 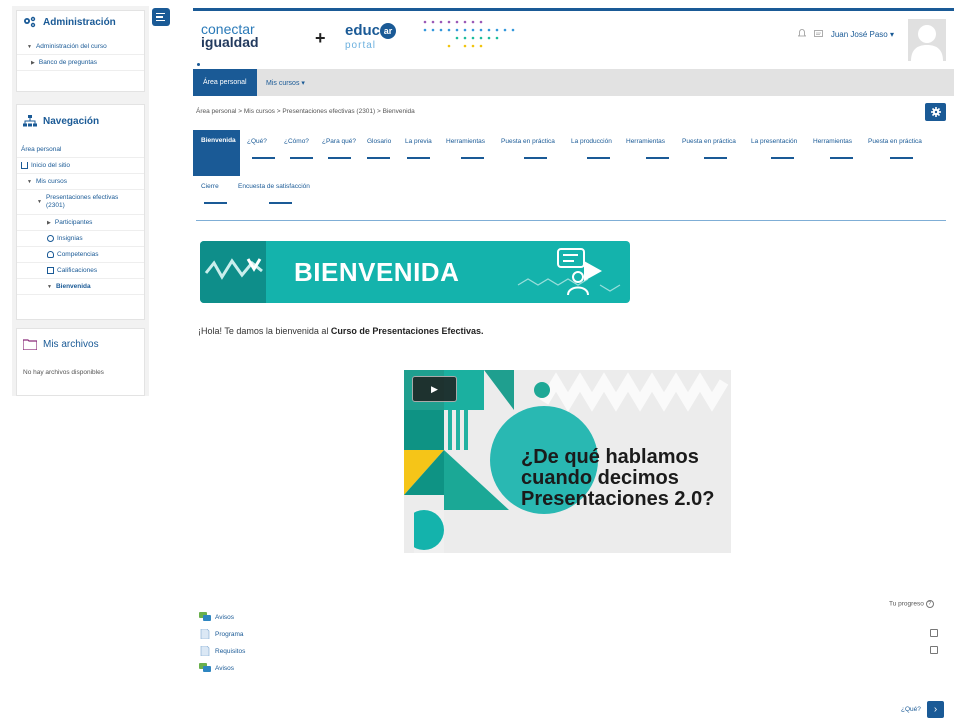 What do you see at coordinates (571, 220) in the screenshot?
I see `tabs-divider` at bounding box center [571, 220].